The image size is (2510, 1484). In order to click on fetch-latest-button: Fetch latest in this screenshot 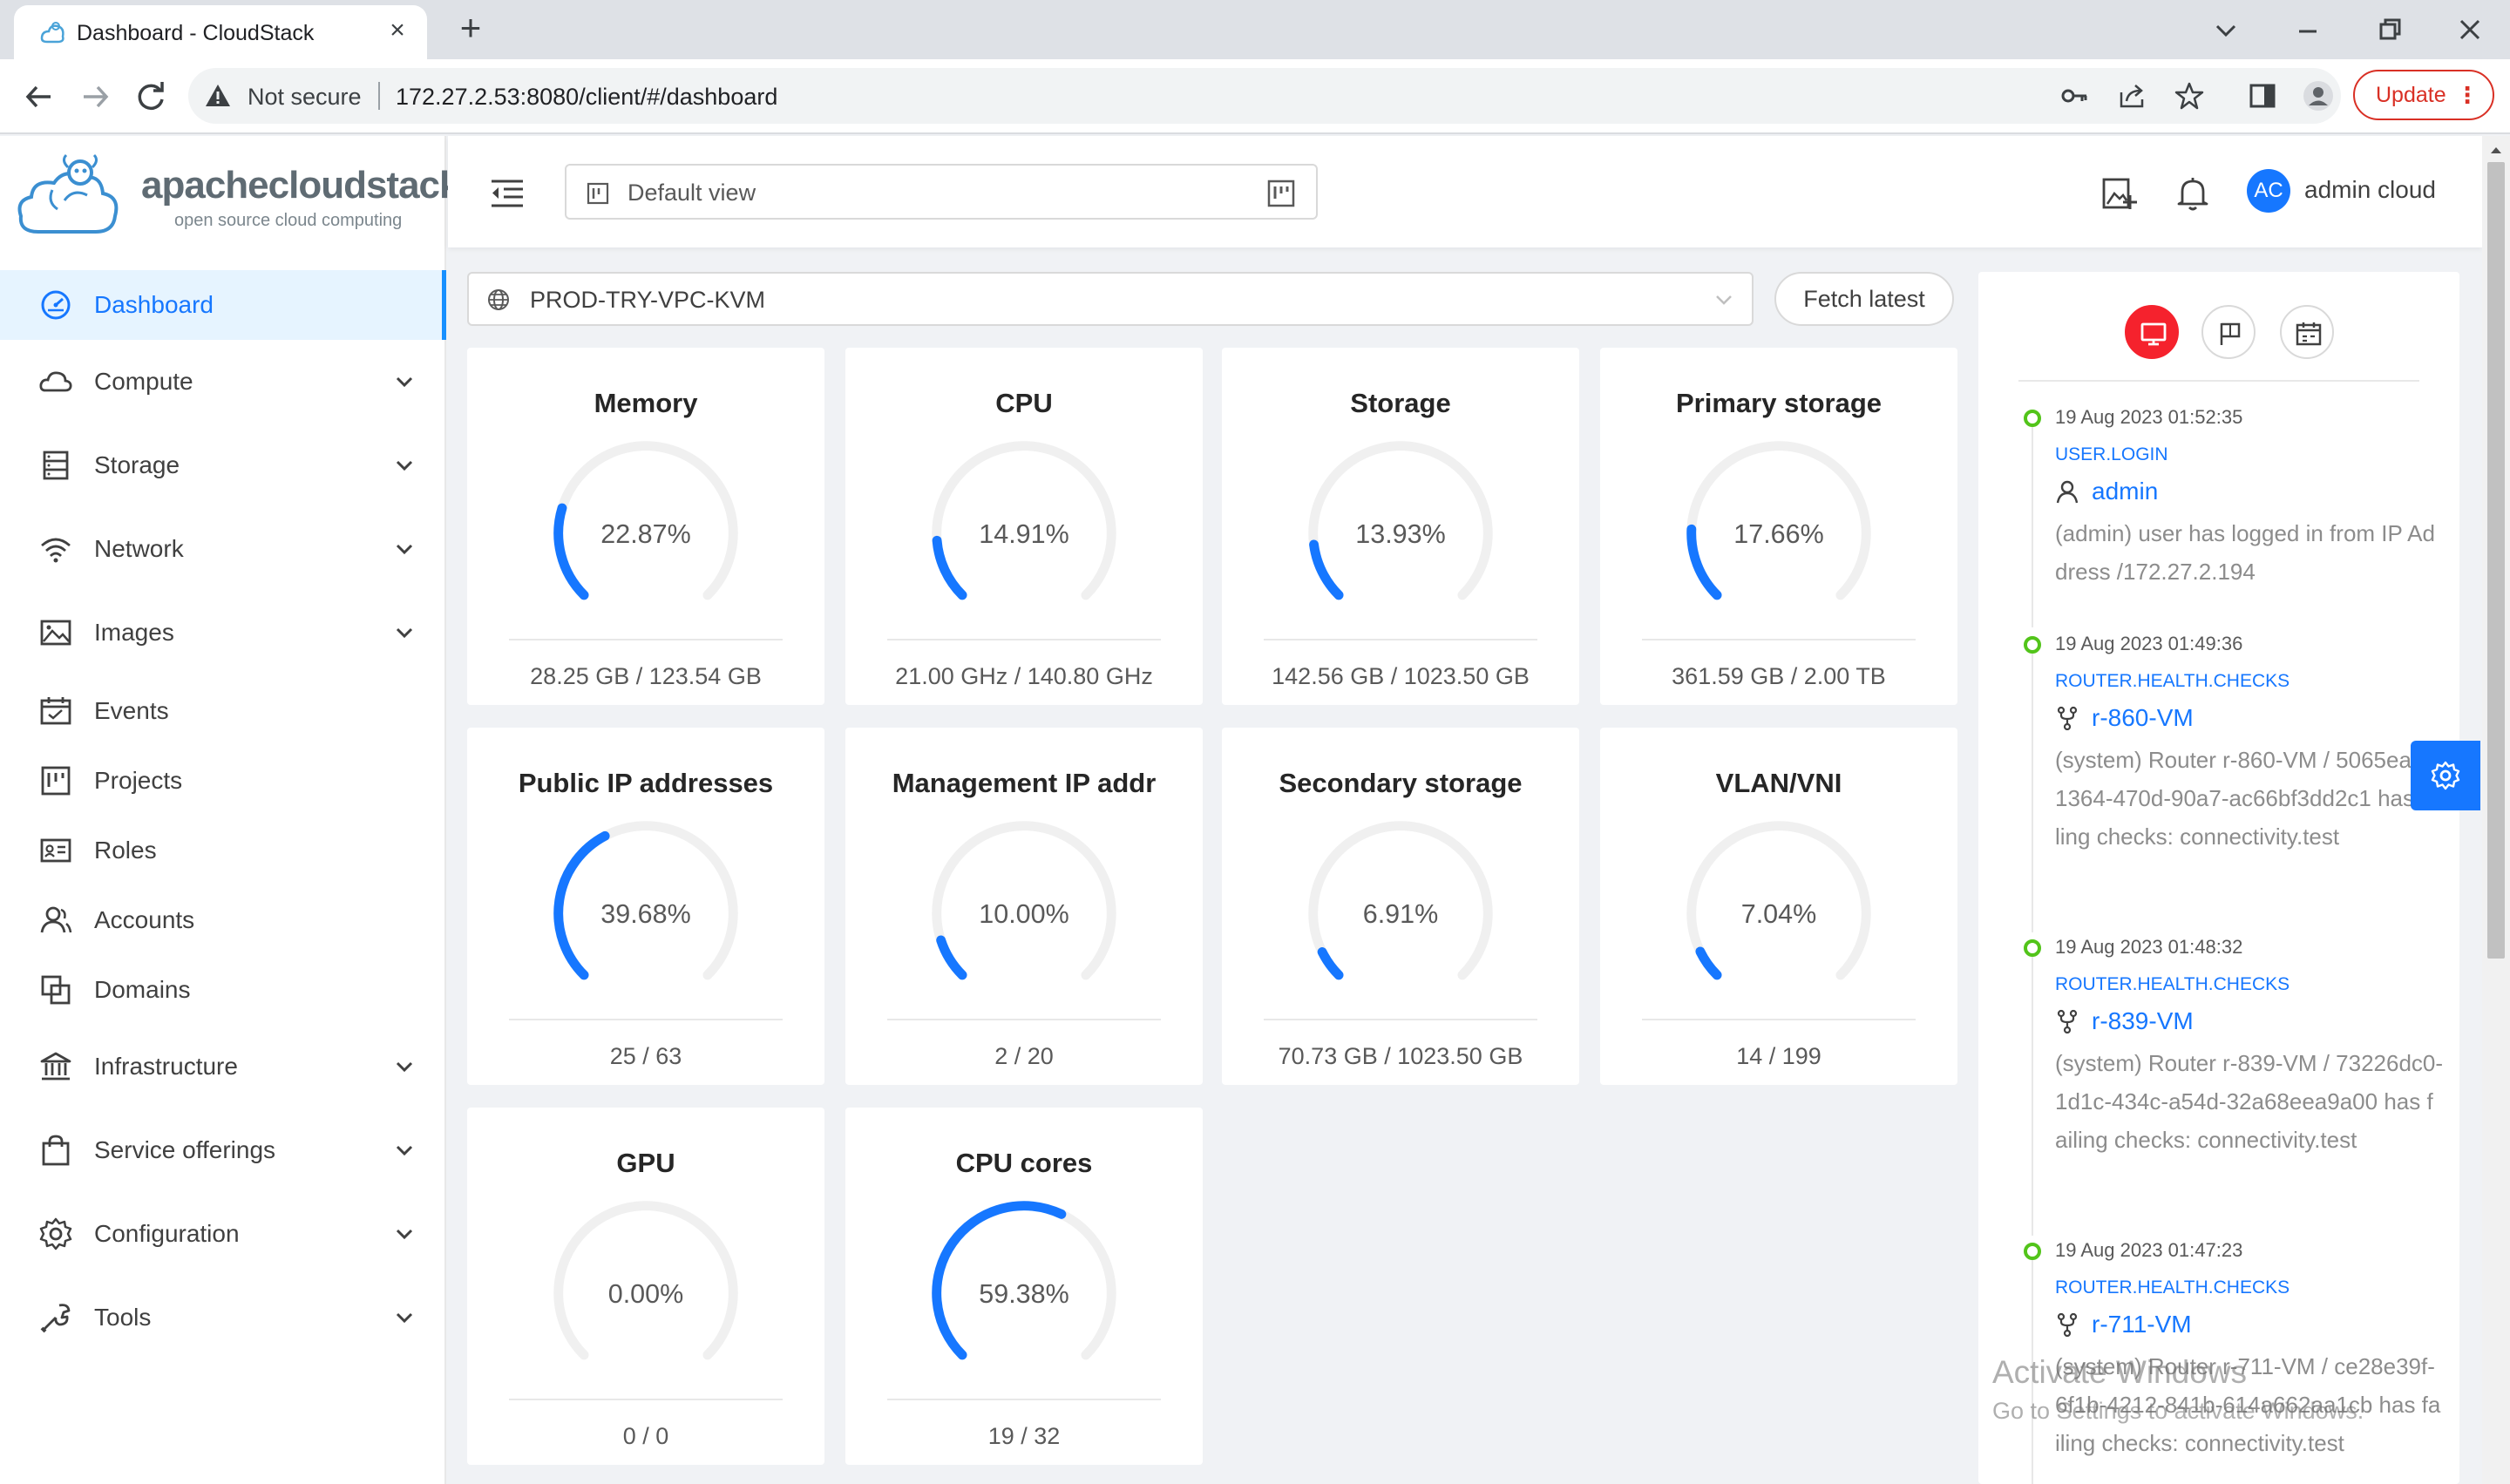, I will do `click(1864, 299)`.